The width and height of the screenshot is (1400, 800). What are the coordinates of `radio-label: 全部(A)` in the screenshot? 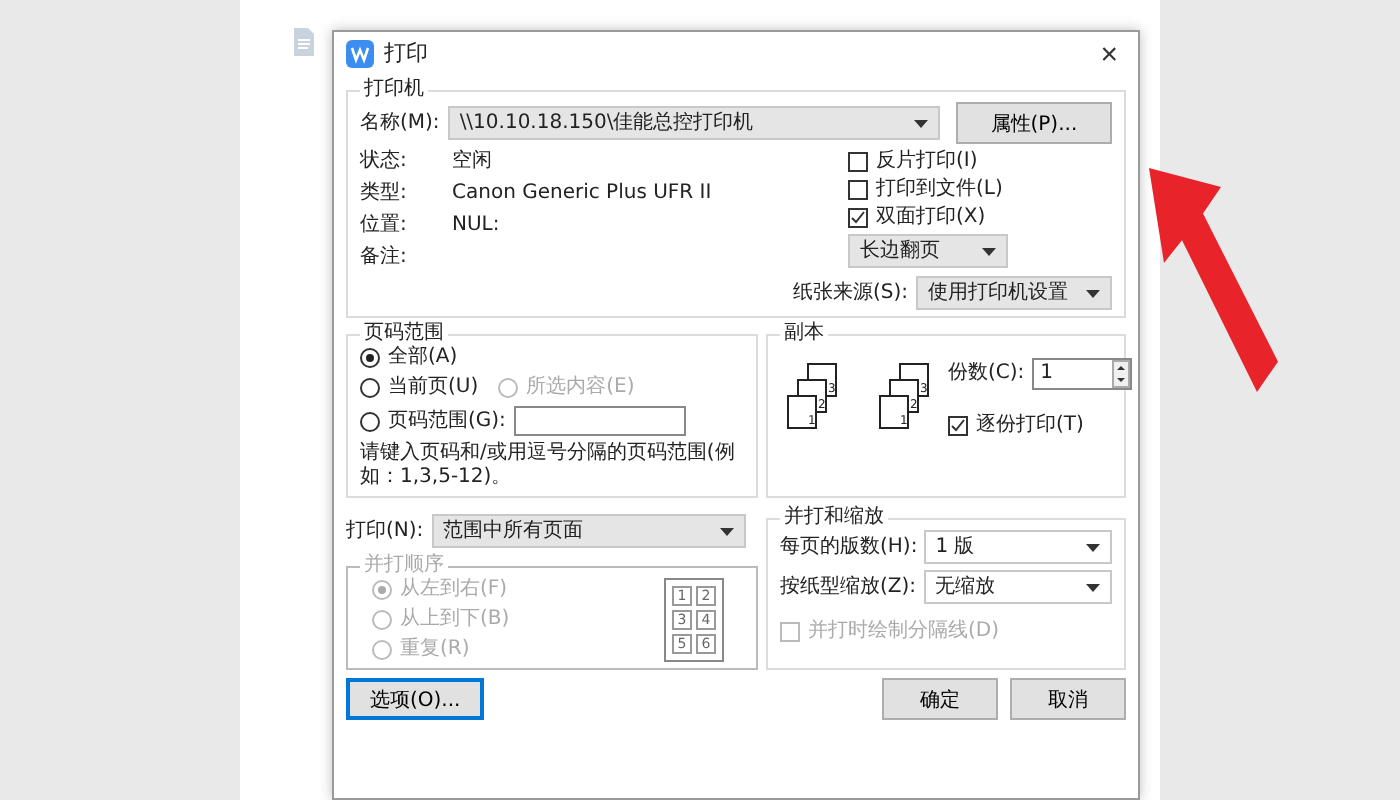 It's located at (423, 358).